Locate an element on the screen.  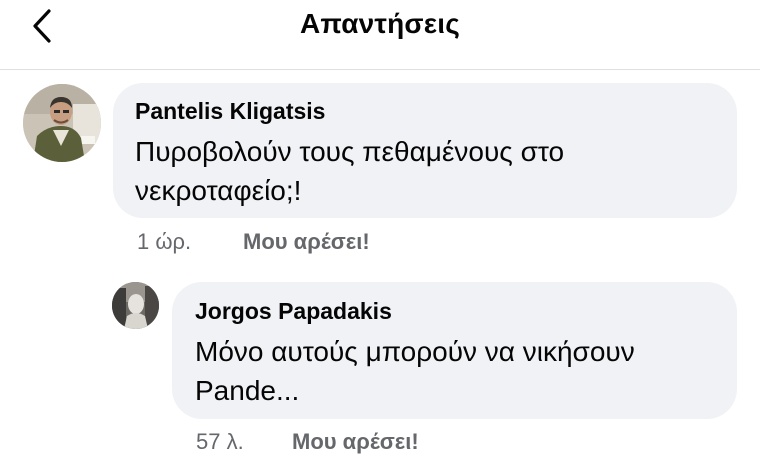
page-title: Απαντήσεις is located at coordinates (380, 23).